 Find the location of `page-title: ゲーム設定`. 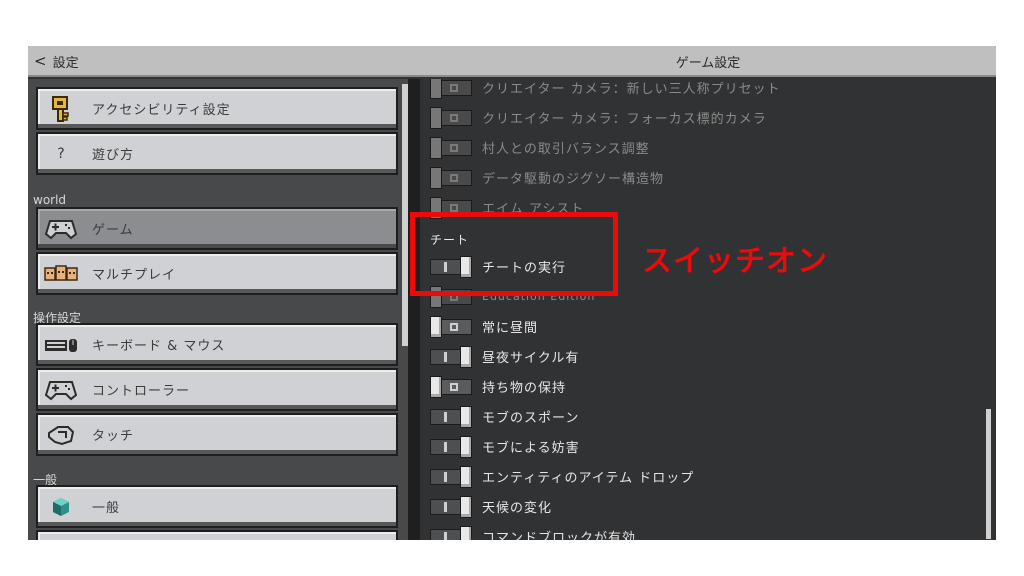

page-title: ゲーム設定 is located at coordinates (708, 63).